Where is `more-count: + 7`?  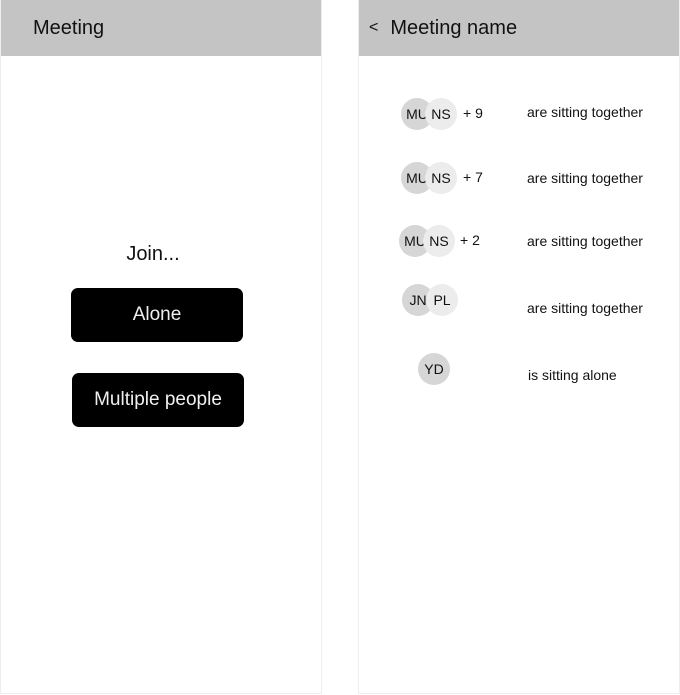 more-count: + 7 is located at coordinates (473, 177).